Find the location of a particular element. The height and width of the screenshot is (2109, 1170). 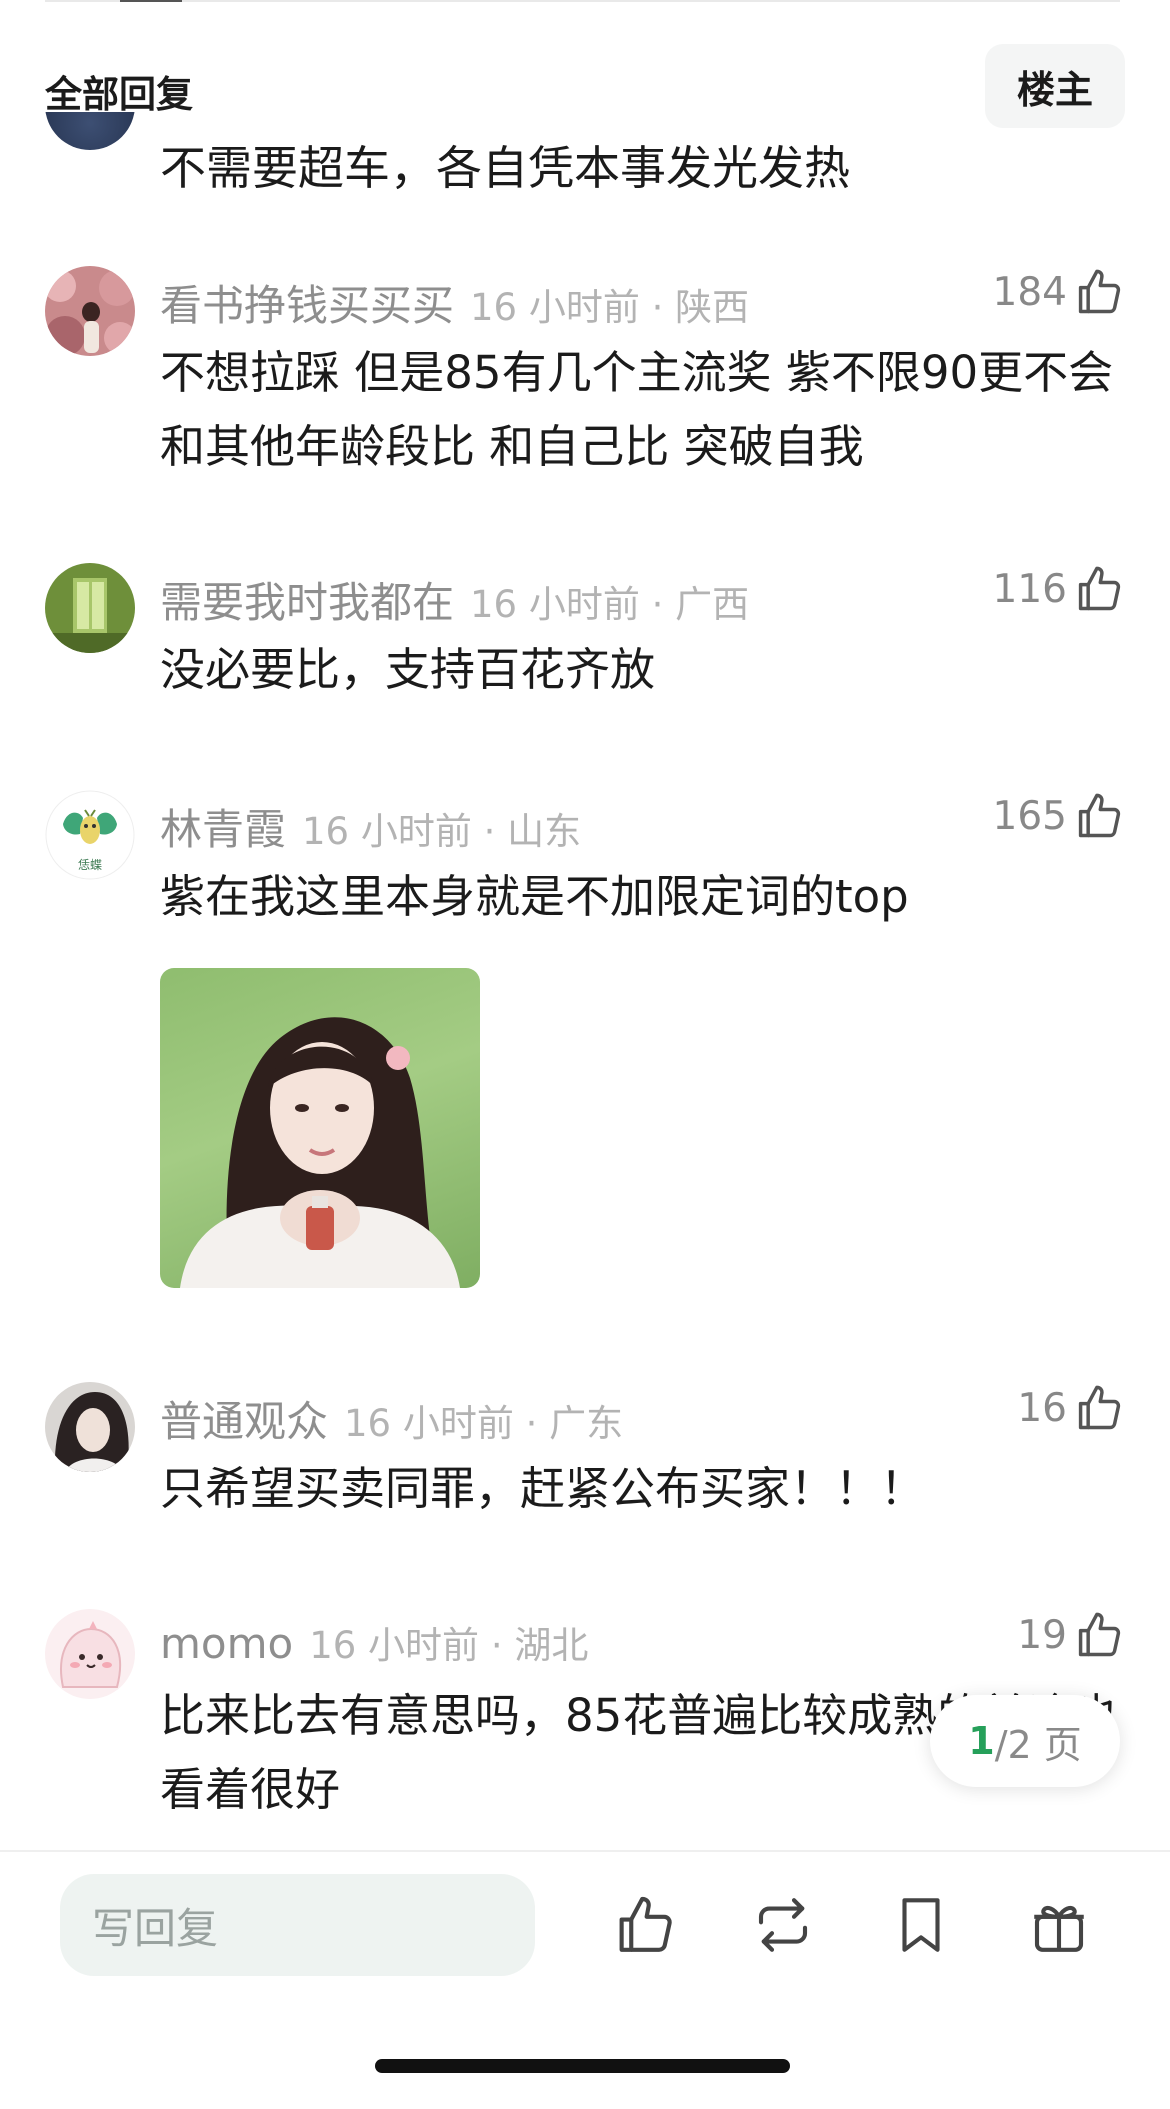

comment-time-location: 16 小时前 · 山东 is located at coordinates (442, 831).